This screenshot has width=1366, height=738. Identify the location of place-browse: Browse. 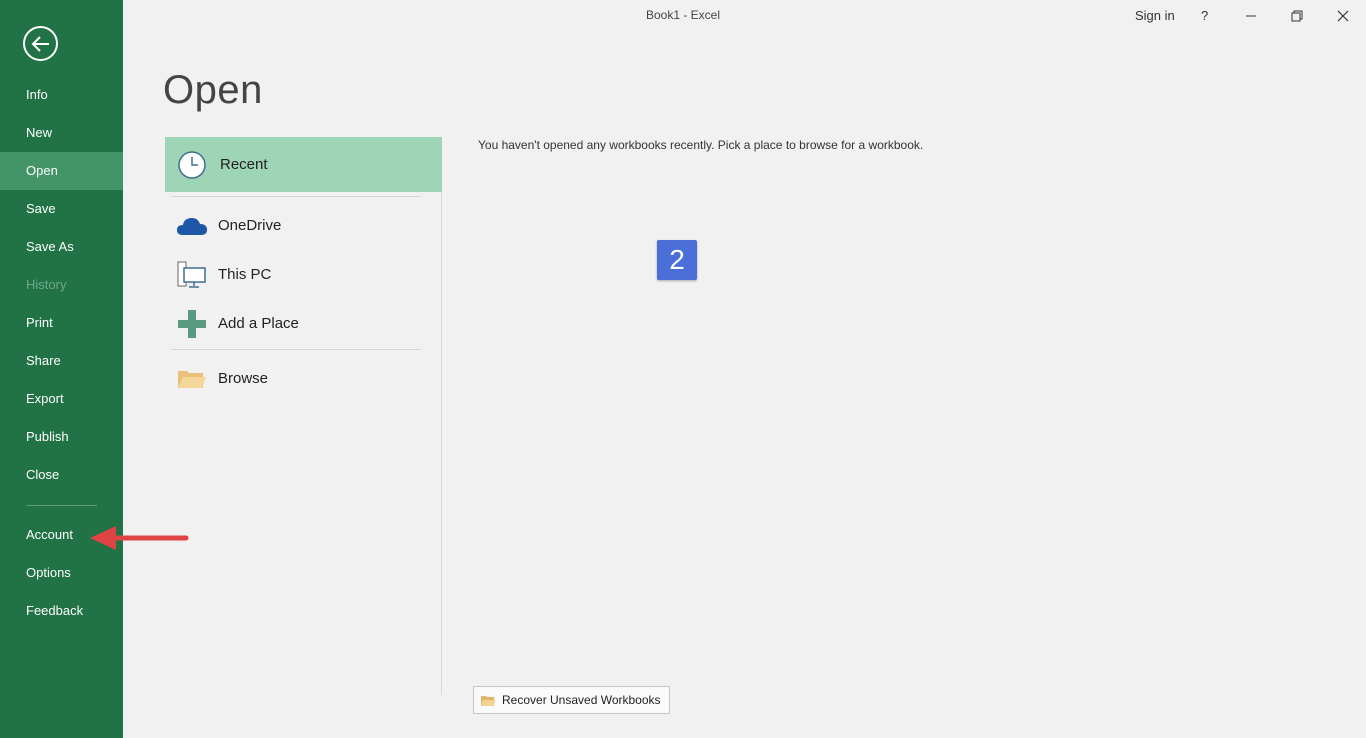
(303, 378).